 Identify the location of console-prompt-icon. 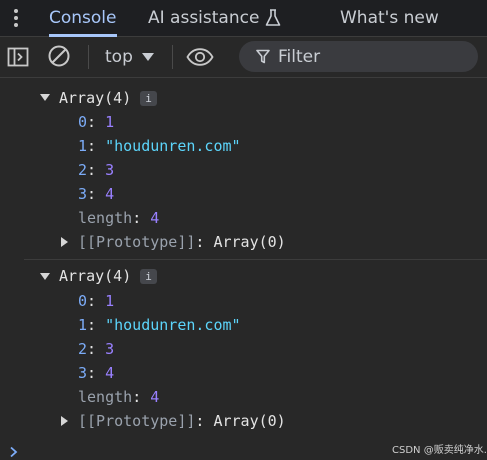
(14, 452).